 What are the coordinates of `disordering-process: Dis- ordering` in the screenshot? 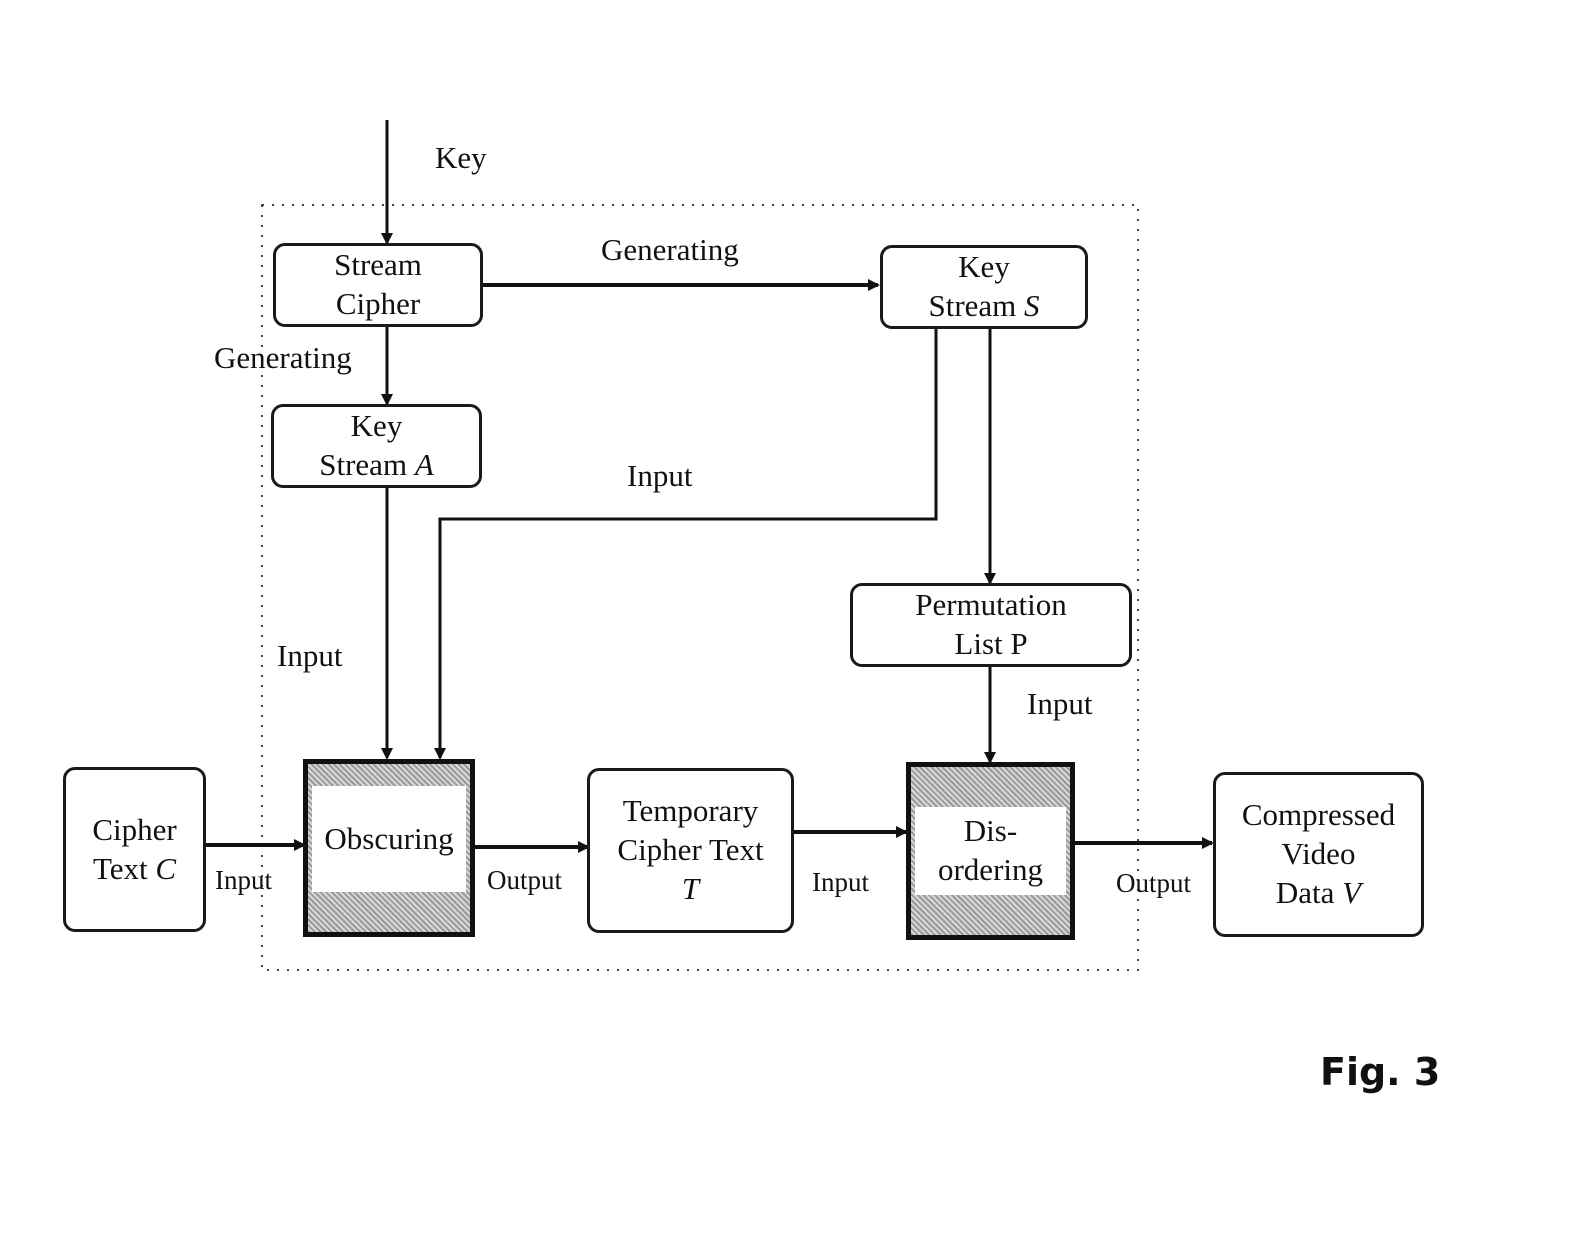 It's located at (990, 851).